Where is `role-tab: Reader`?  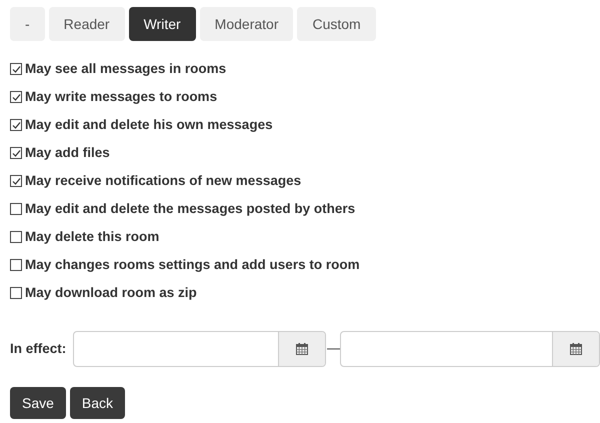 role-tab: Reader is located at coordinates (86, 24).